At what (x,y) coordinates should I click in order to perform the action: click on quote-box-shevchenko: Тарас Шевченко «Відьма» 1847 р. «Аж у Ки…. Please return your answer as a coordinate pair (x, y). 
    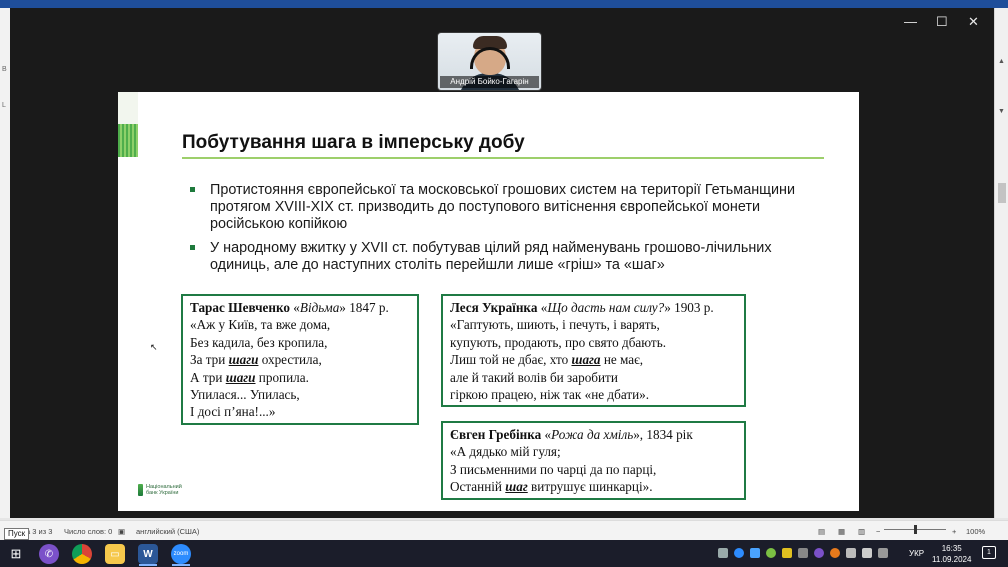
    Looking at the image, I should click on (300, 359).